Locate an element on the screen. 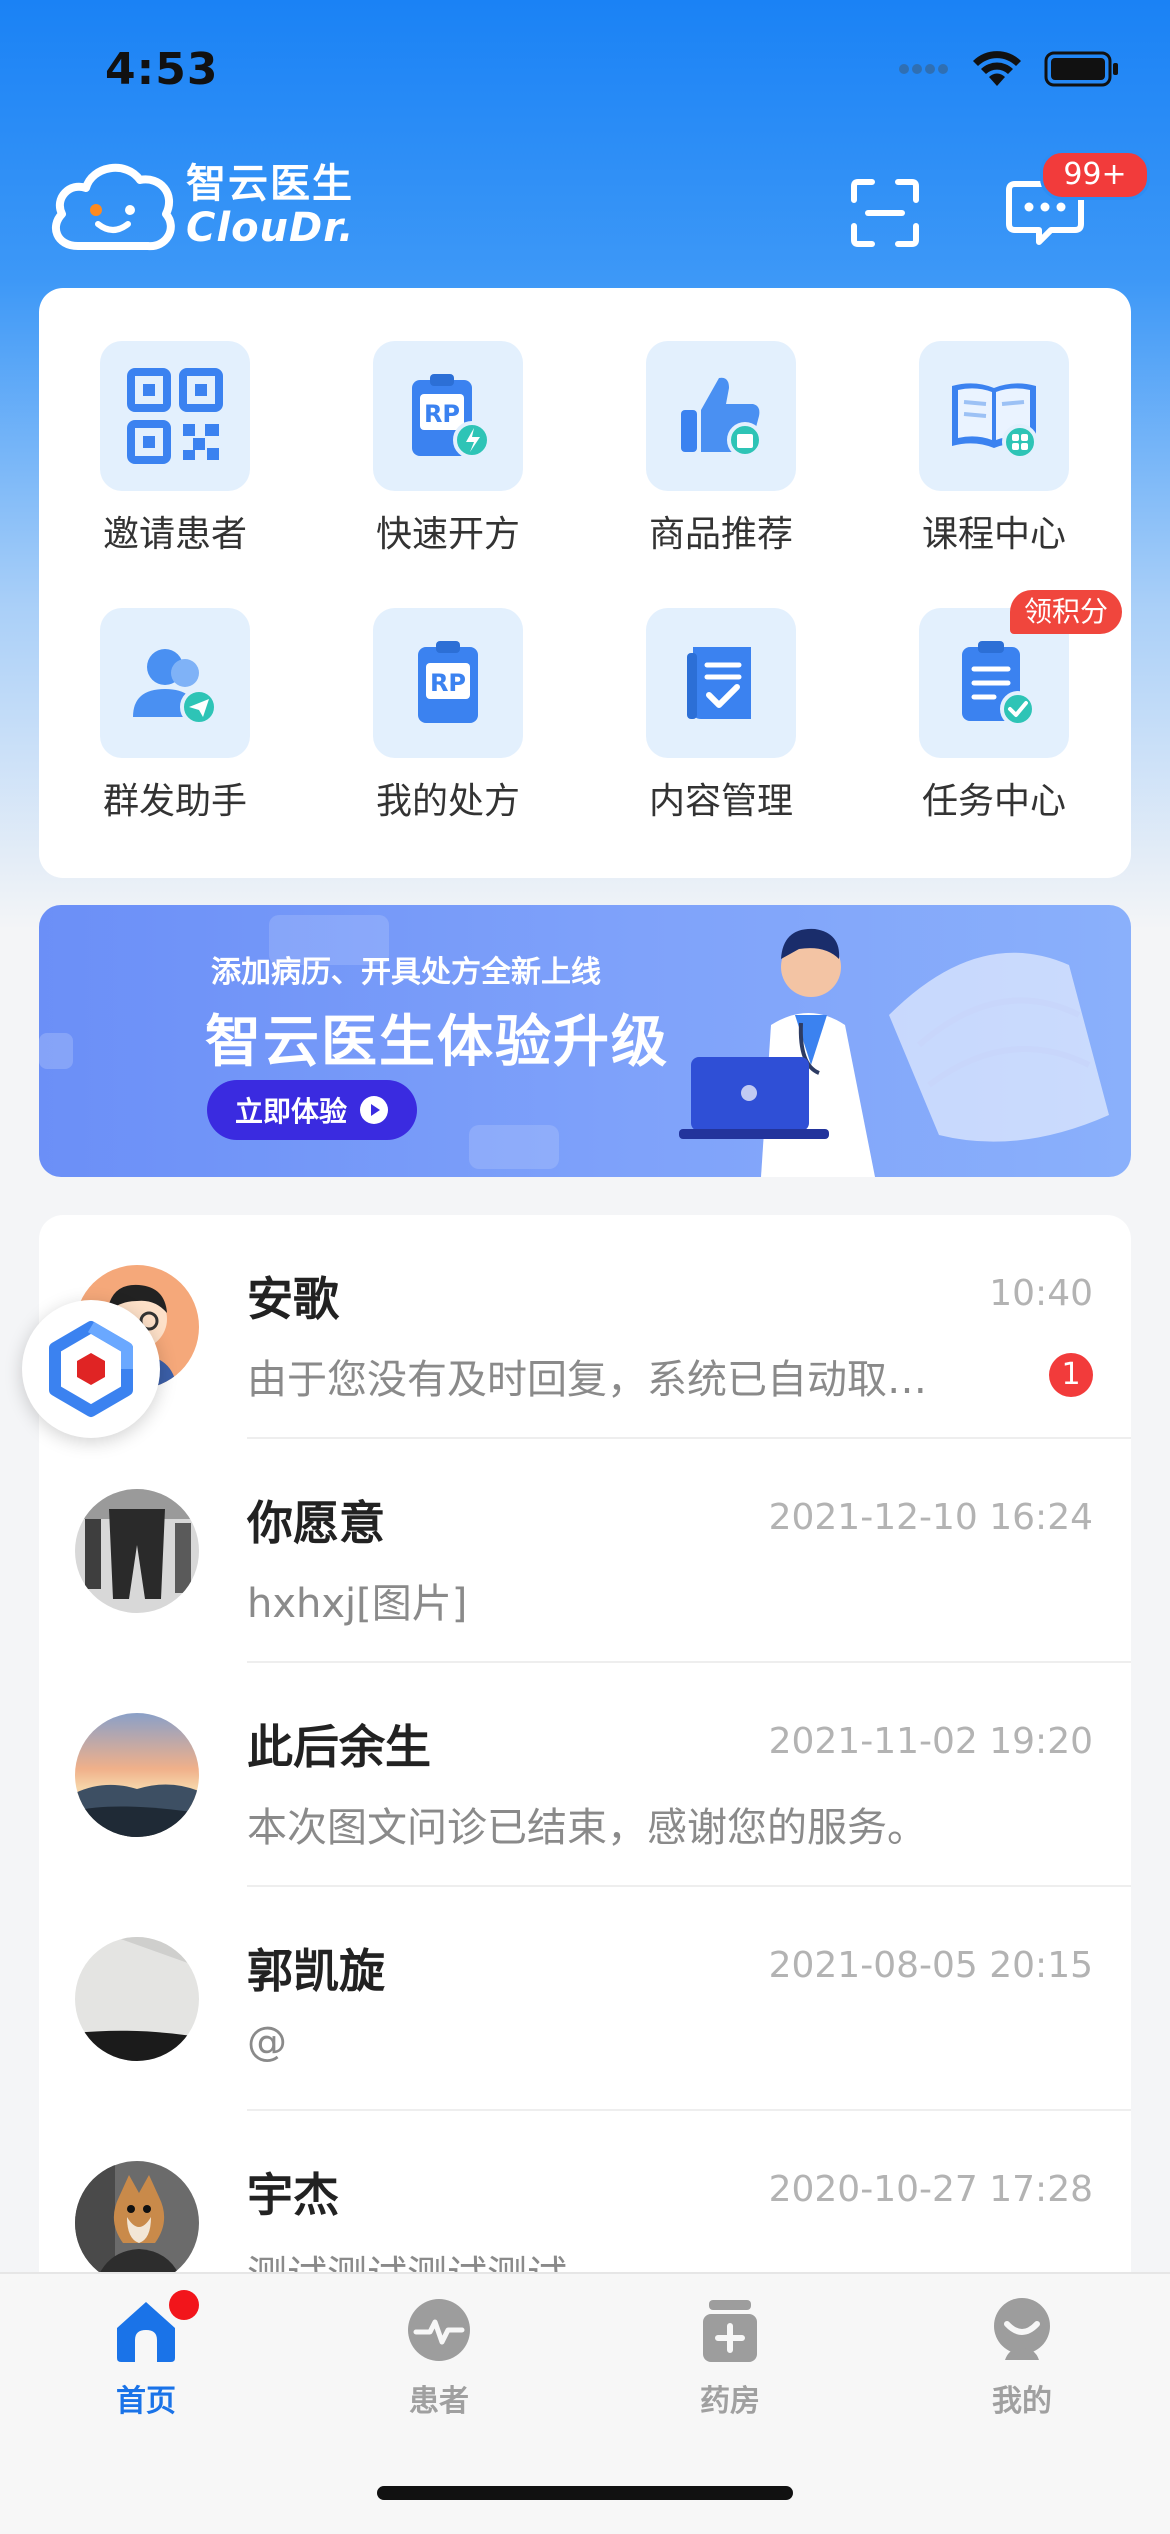 This screenshot has width=1170, height=2534. pharmacy-icon is located at coordinates (730, 2331).